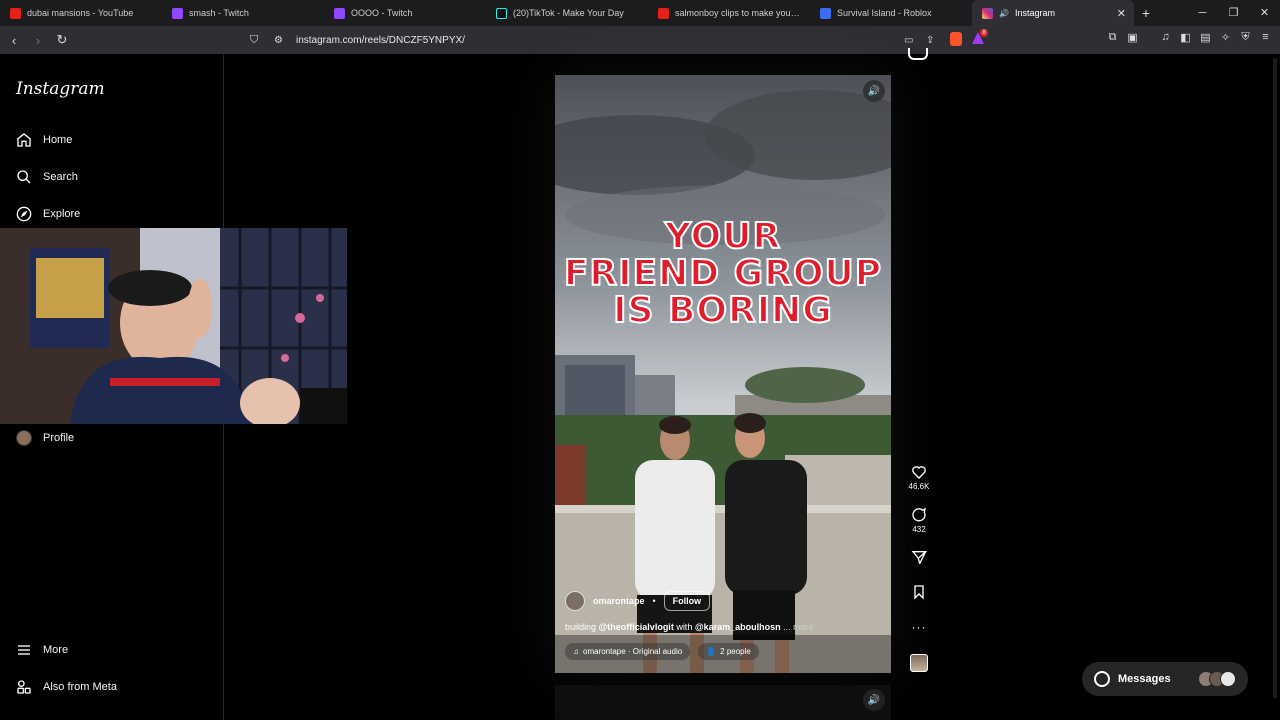 The width and height of the screenshot is (1280, 720). I want to click on send-icon, so click(919, 557).